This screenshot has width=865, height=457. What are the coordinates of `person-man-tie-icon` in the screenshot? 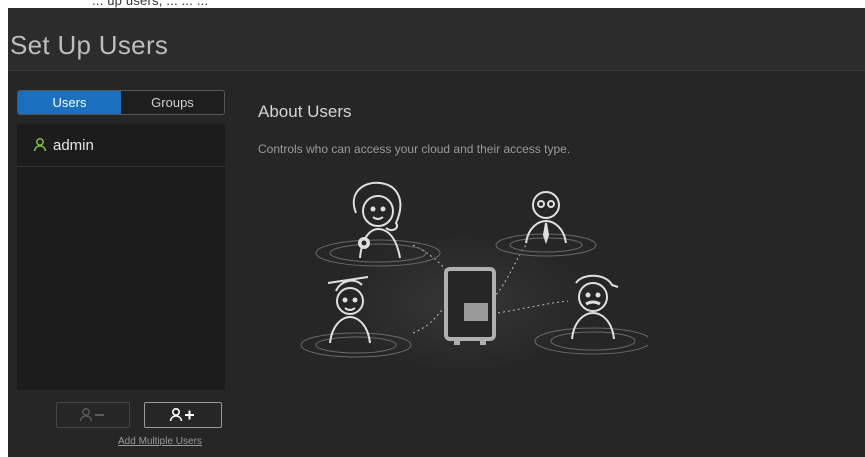 It's located at (546, 218).